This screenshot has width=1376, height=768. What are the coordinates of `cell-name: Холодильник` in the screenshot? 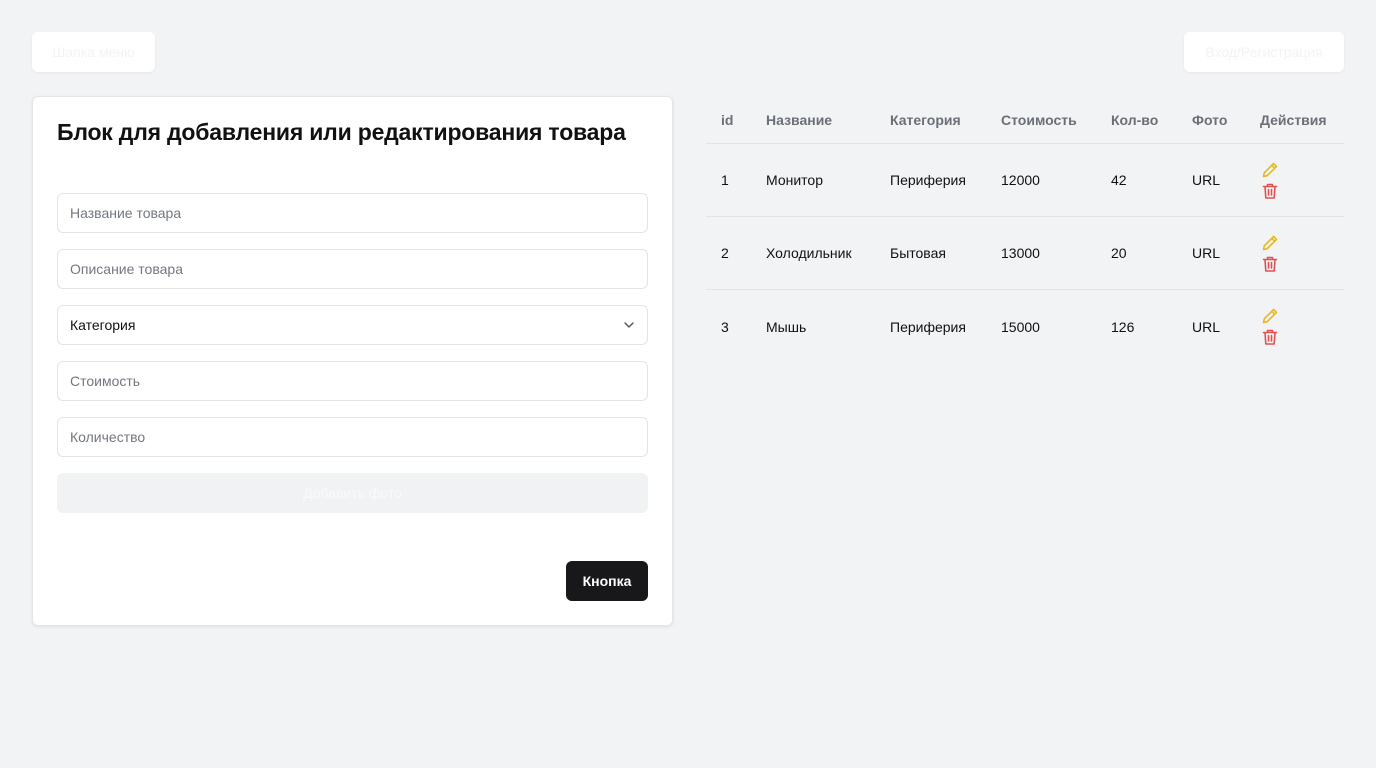 It's located at (809, 253).